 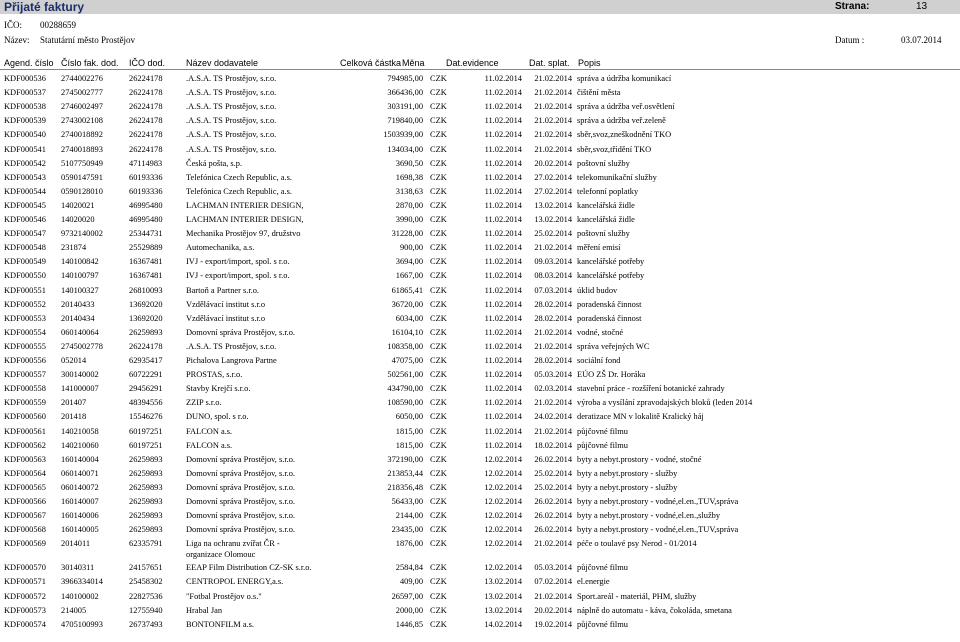 I want to click on row-supplier-name: FALCON a.s., so click(x=209, y=445).